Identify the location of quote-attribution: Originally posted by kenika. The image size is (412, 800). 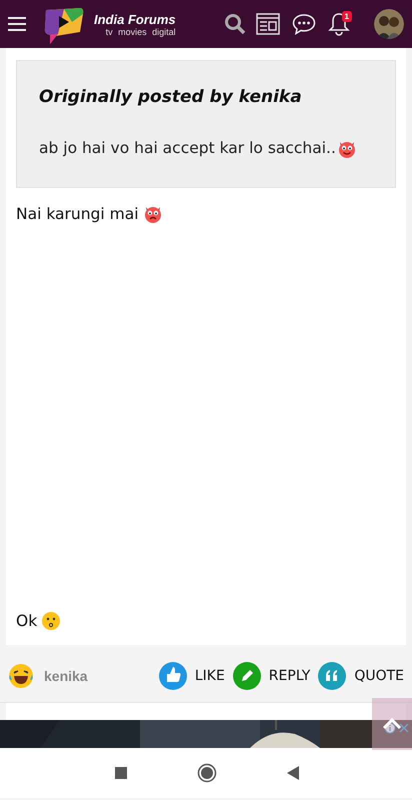
(171, 97).